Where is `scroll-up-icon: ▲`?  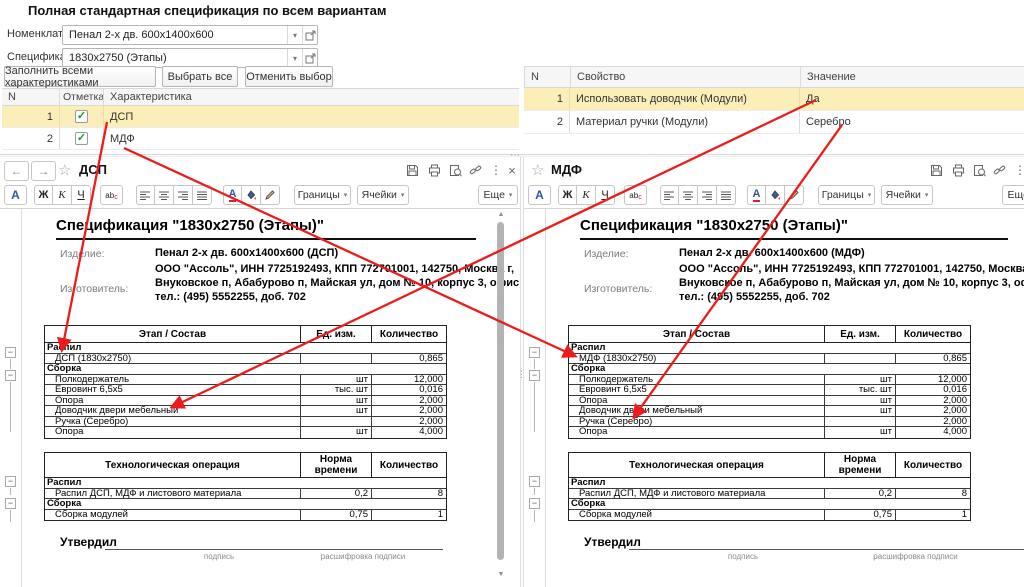 scroll-up-icon: ▲ is located at coordinates (501, 214).